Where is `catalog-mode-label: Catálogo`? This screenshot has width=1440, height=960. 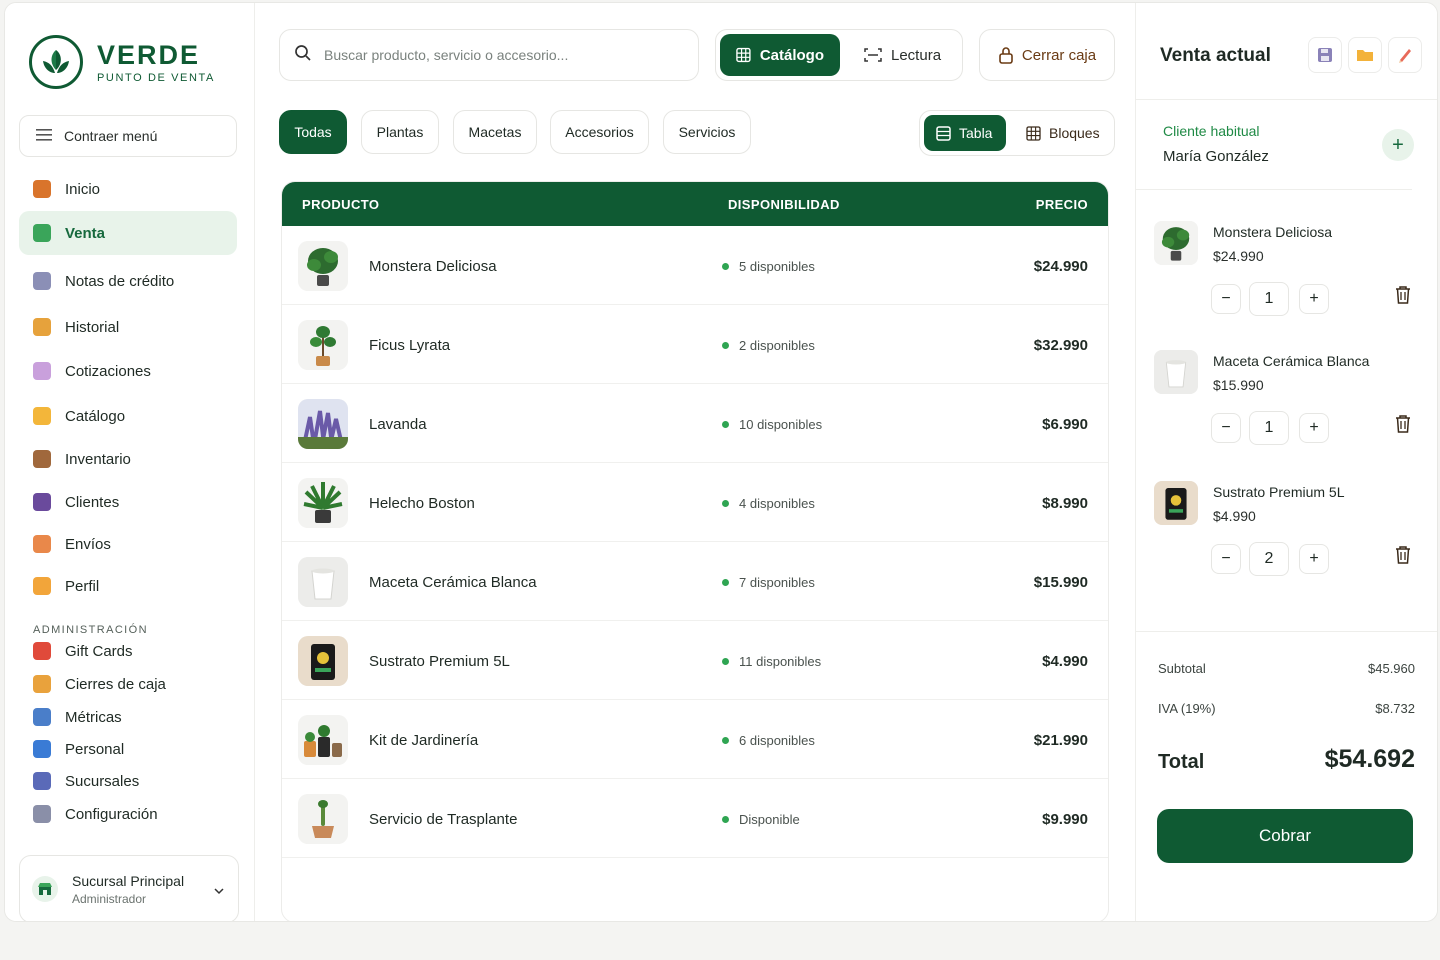
catalog-mode-label: Catálogo is located at coordinates (791, 55).